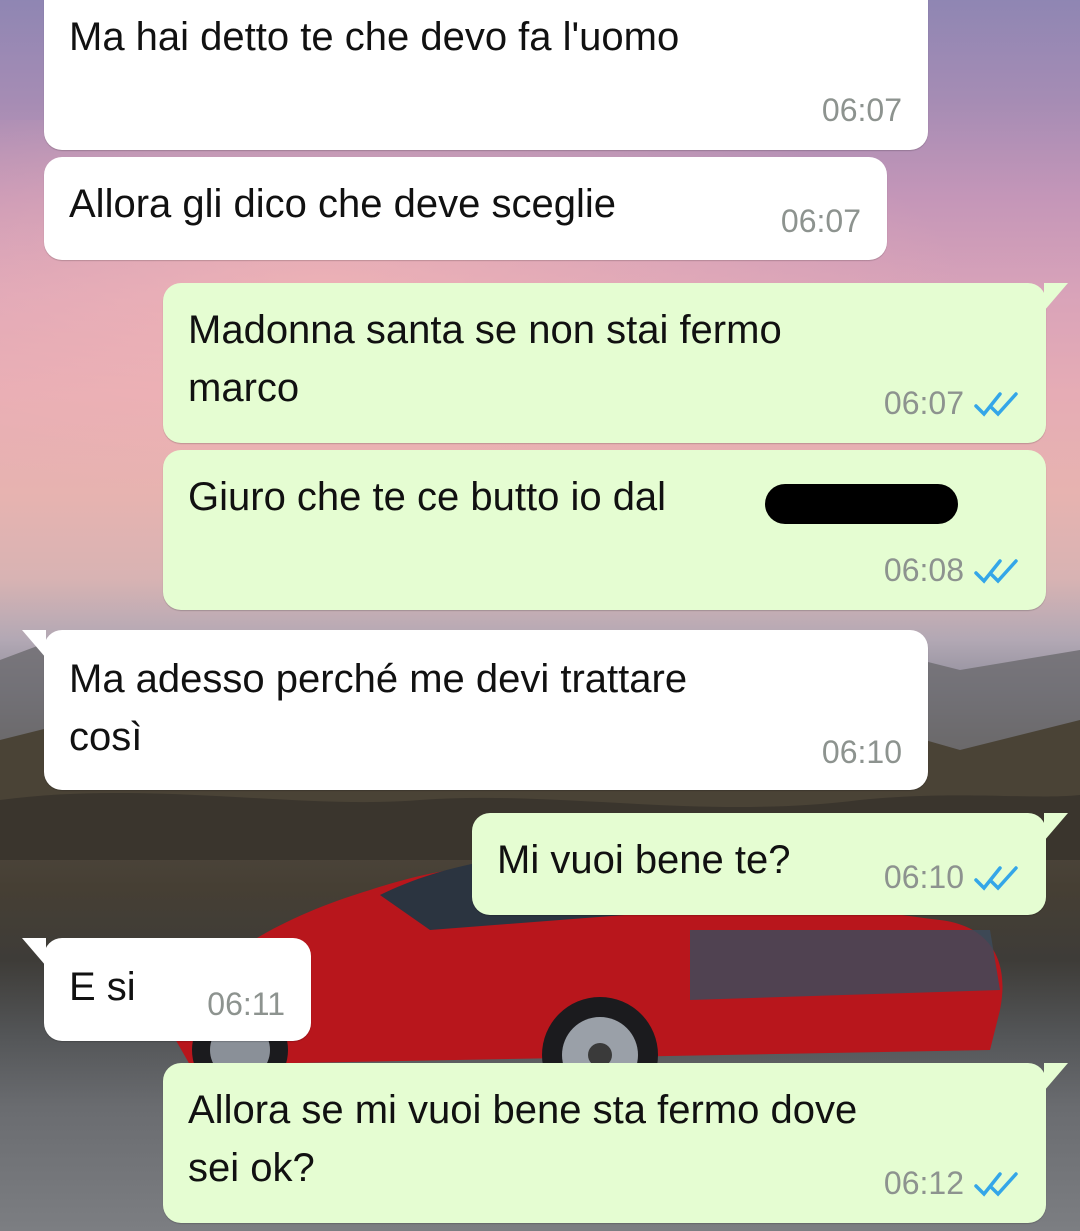 This screenshot has height=1231, width=1080. Describe the element at coordinates (485, 359) in the screenshot. I see `message-text: Madonna santa se non stai fermo marco` at that location.